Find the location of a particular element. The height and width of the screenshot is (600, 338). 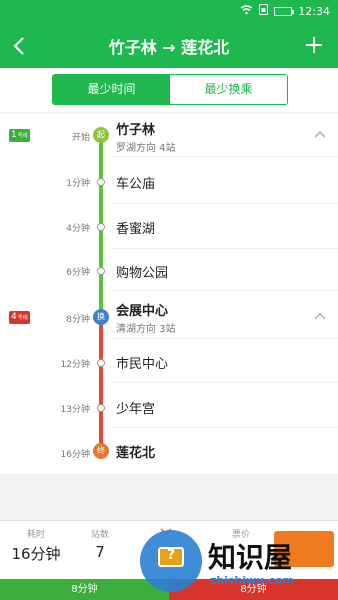

sim-icon is located at coordinates (264, 11).